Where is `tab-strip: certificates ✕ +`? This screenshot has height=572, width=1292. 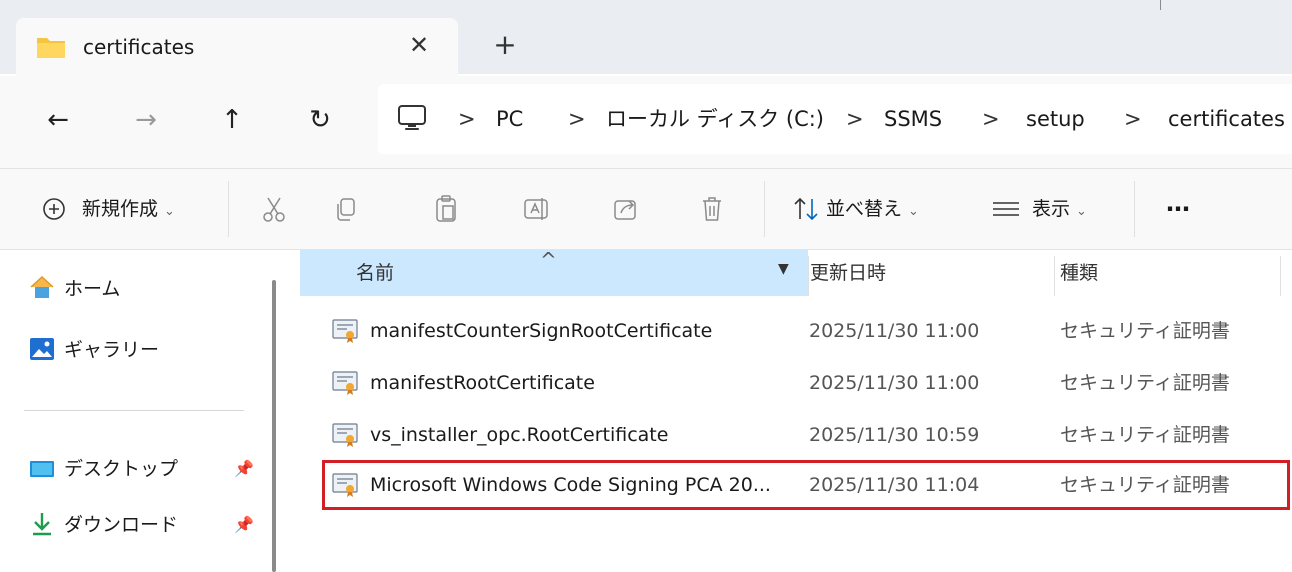
tab-strip: certificates ✕ + is located at coordinates (646, 38).